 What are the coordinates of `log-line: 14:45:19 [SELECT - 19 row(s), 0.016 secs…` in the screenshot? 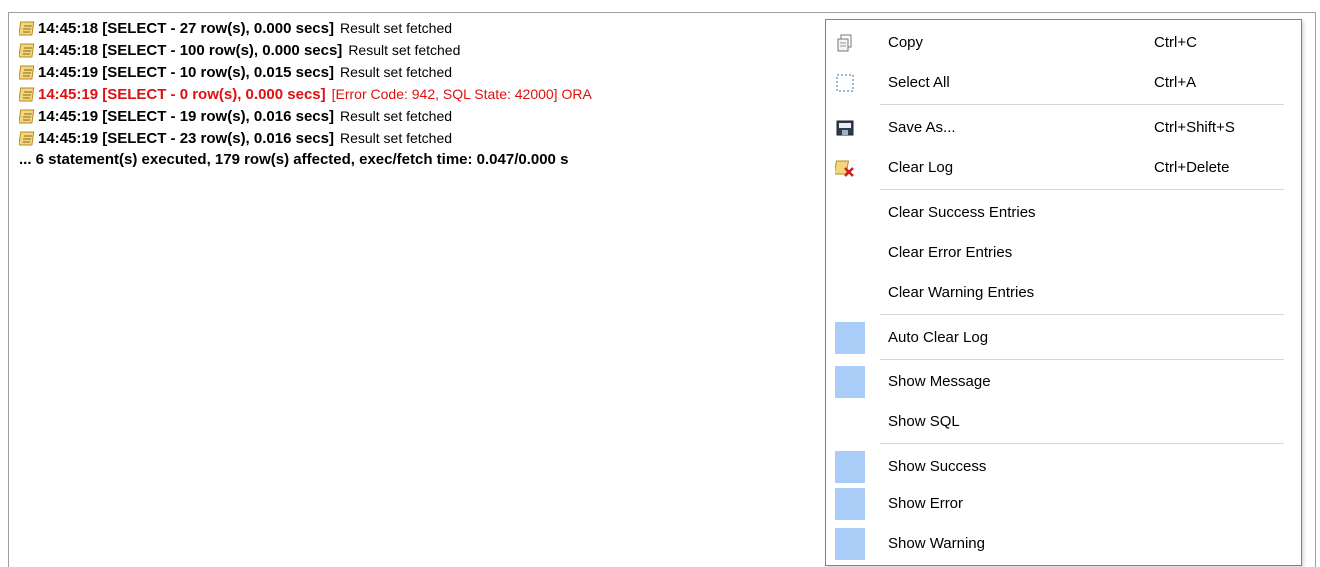 It's located at (305, 116).